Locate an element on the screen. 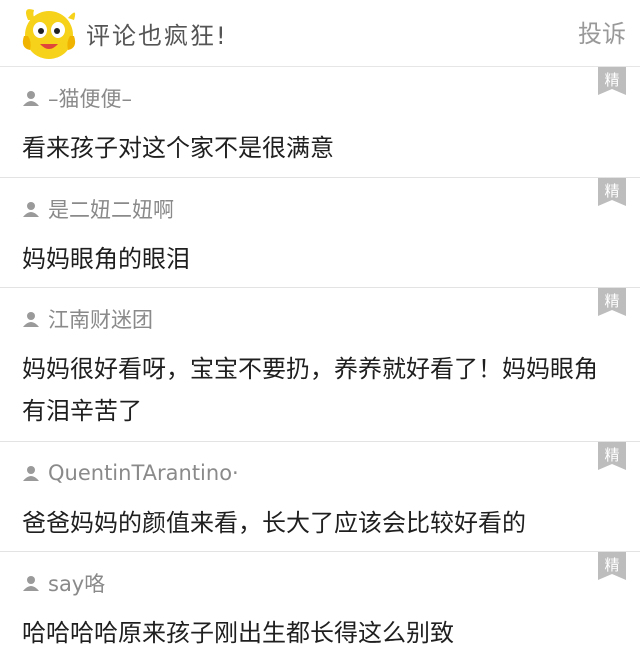 The image size is (640, 654). comment-user-row: say咯 is located at coordinates (321, 575).